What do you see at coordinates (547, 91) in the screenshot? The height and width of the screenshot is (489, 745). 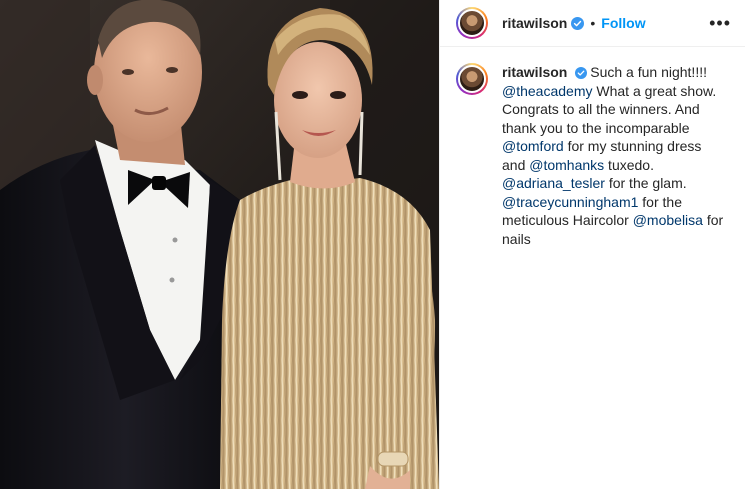 I see `mention-link: @theacademy` at bounding box center [547, 91].